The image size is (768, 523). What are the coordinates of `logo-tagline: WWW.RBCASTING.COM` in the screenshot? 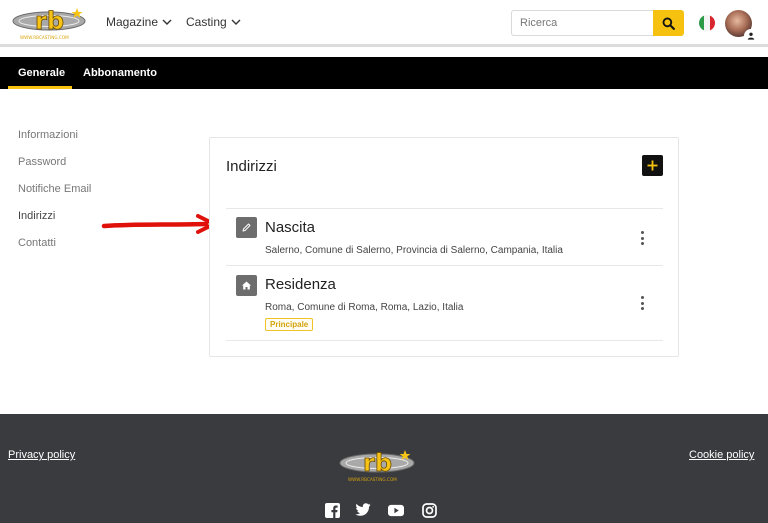 It's located at (44, 37).